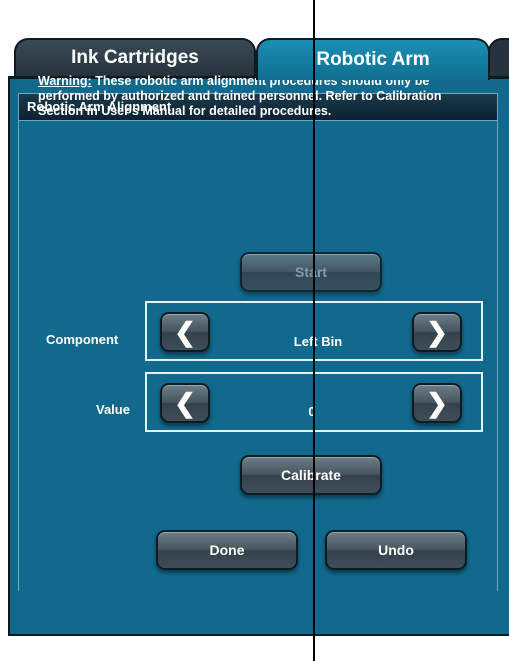  Describe the element at coordinates (318, 341) in the screenshot. I see `component-value: Left Bin` at that location.